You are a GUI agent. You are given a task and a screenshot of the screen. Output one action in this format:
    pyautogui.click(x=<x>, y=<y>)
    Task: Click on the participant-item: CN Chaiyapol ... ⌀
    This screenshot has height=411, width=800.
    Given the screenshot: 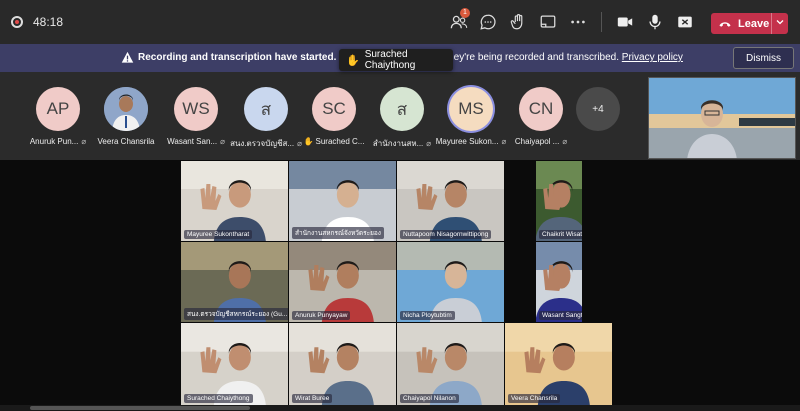 What is the action you would take?
    pyautogui.click(x=541, y=116)
    